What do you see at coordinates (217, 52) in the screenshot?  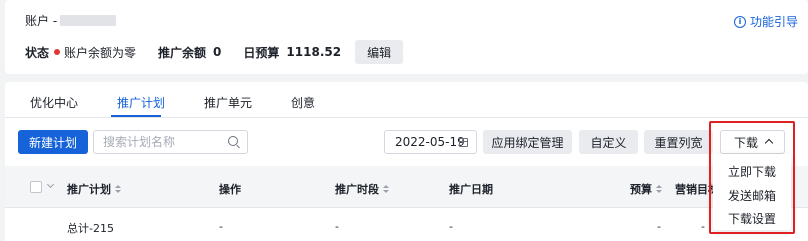 I see `balance-value: 0` at bounding box center [217, 52].